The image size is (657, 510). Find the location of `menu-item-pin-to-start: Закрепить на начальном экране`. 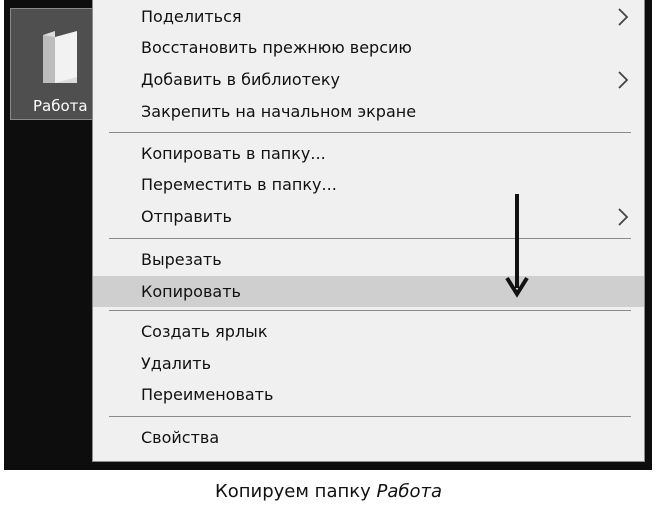

menu-item-pin-to-start: Закрепить на начальном экране is located at coordinates (368, 111).